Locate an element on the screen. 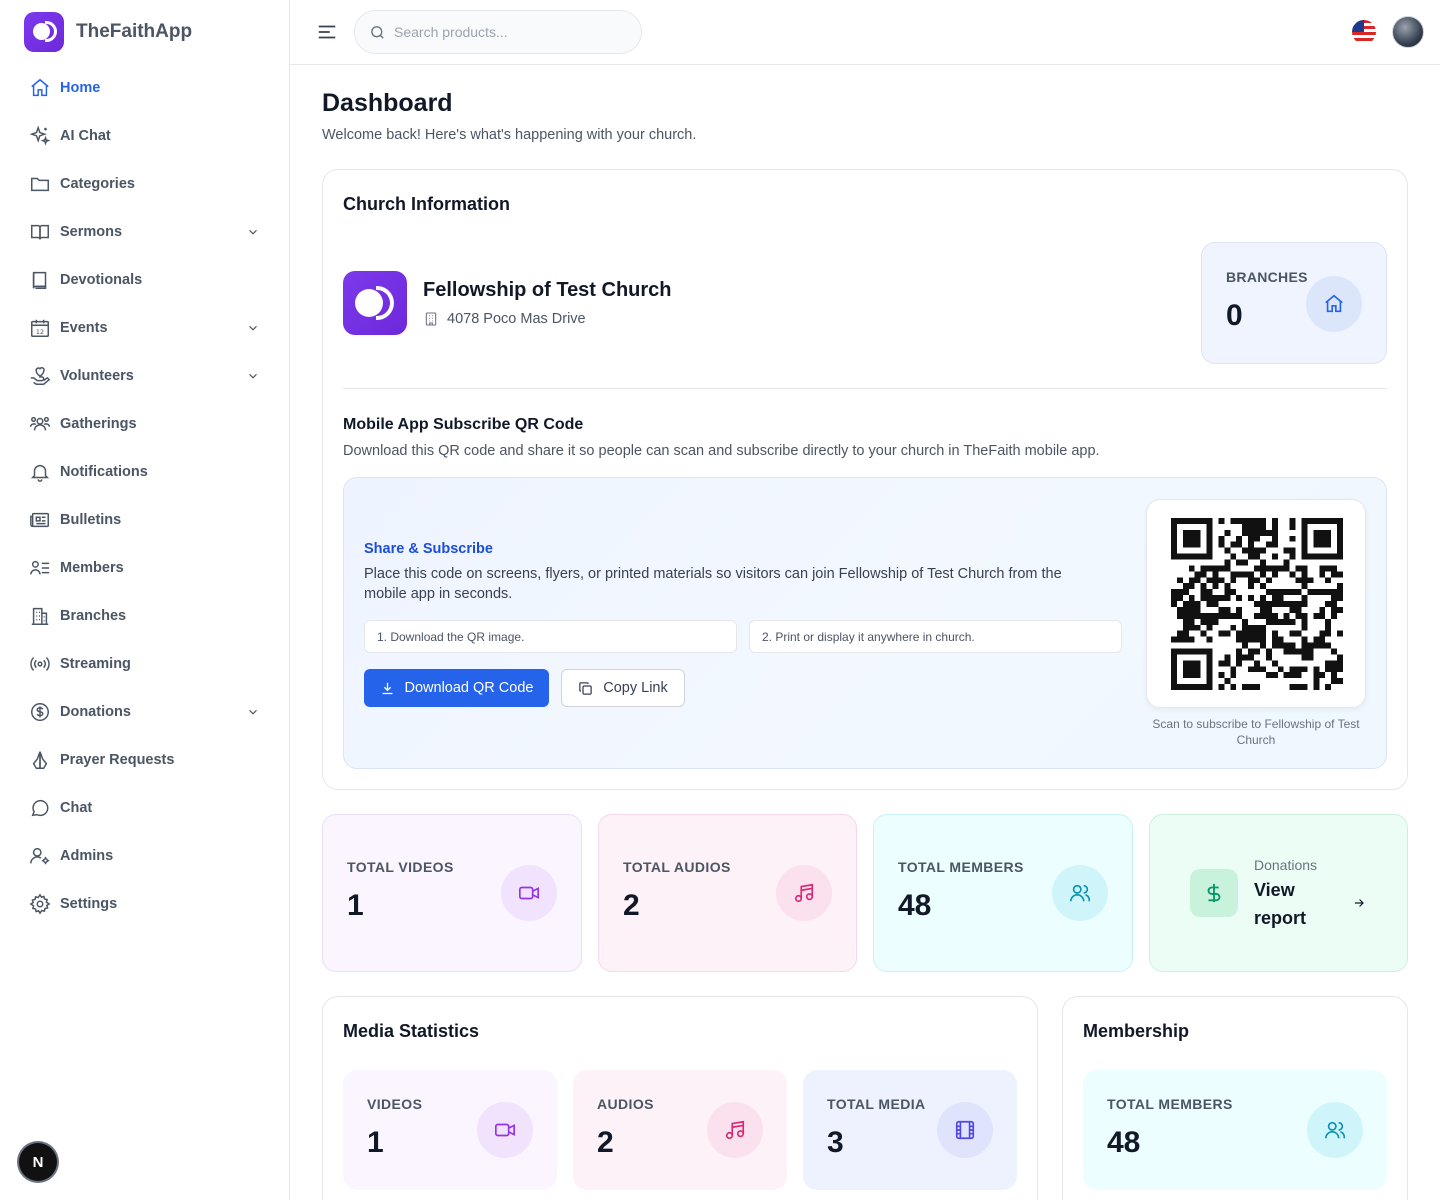 This screenshot has height=1200, width=1440. total-videos-card: TOTAL VIDEOS 1 is located at coordinates (452, 893).